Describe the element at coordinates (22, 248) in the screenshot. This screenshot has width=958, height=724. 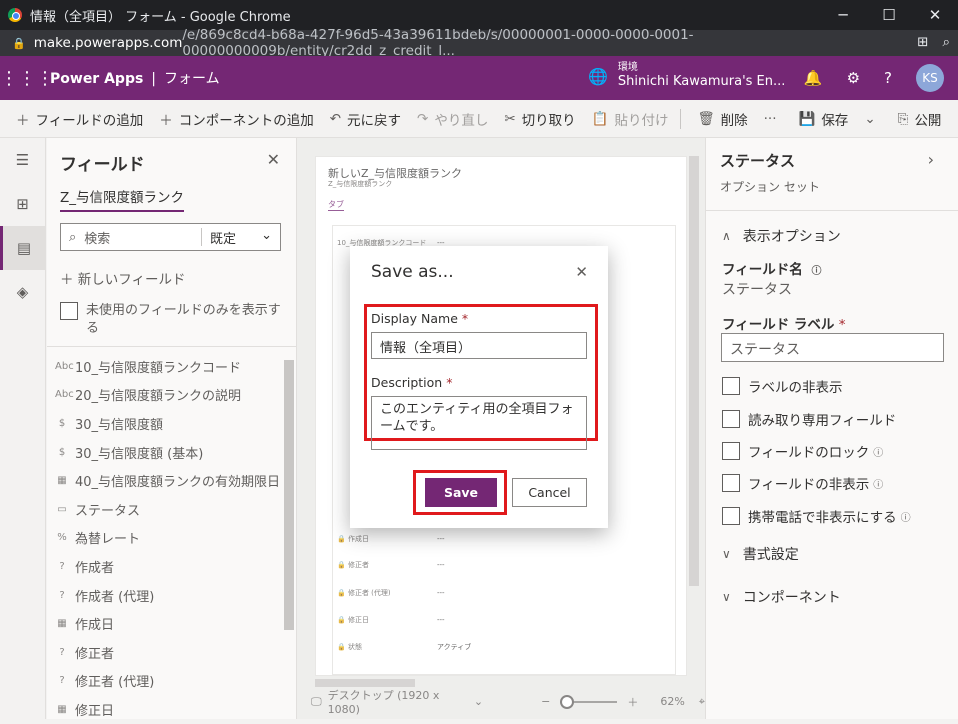
I see `fields-icon: ▤` at that location.